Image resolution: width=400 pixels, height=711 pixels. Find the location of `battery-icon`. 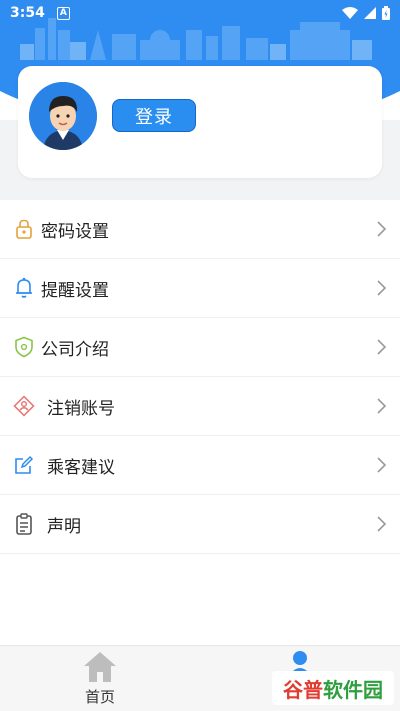

battery-icon is located at coordinates (386, 13).